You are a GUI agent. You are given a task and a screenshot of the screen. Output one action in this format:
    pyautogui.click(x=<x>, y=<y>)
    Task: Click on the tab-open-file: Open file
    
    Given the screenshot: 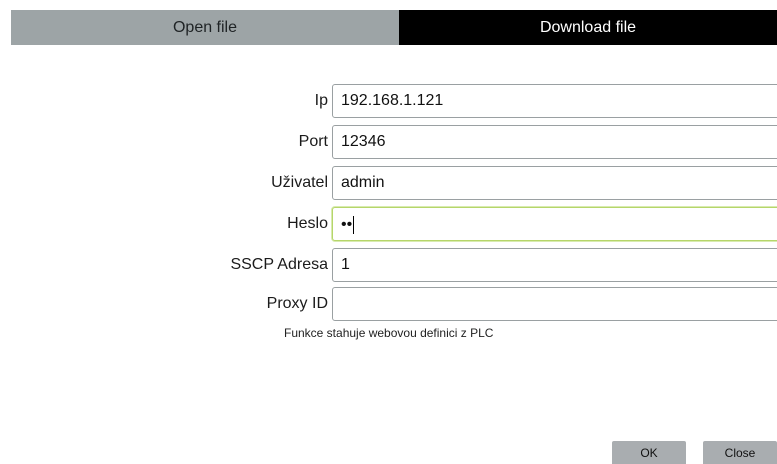 What is the action you would take?
    pyautogui.click(x=205, y=27)
    